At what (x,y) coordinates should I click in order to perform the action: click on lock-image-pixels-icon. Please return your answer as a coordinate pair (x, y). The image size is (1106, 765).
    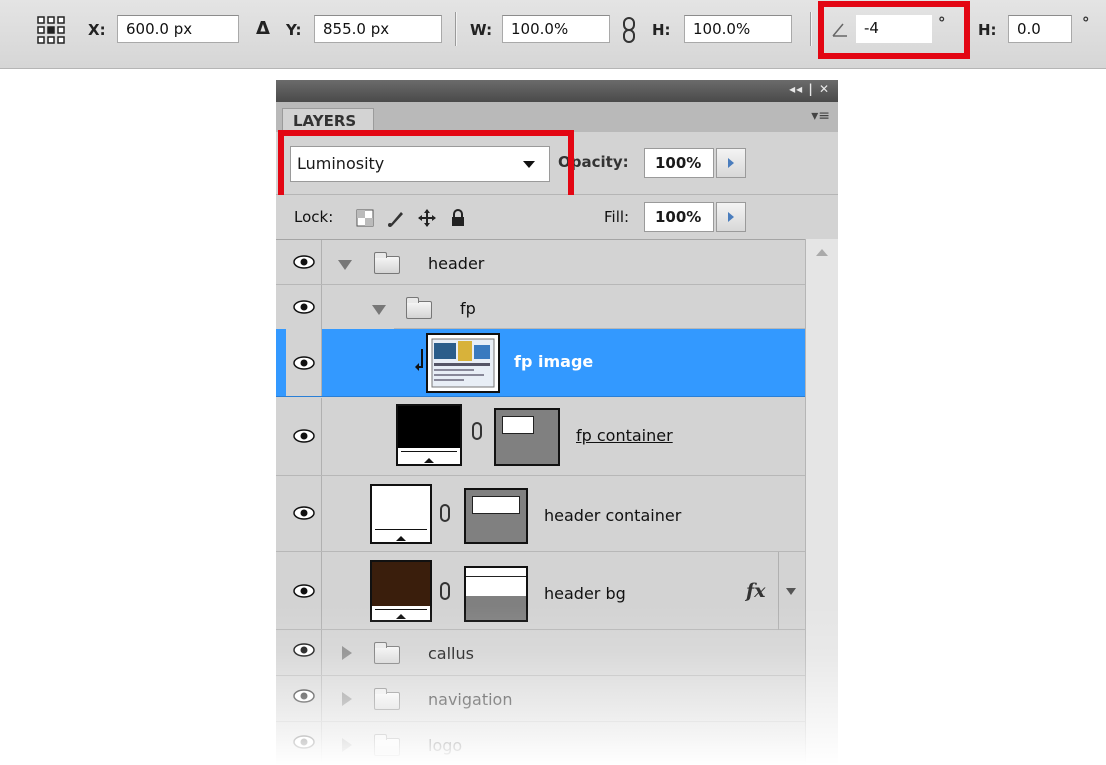
    Looking at the image, I should click on (396, 218).